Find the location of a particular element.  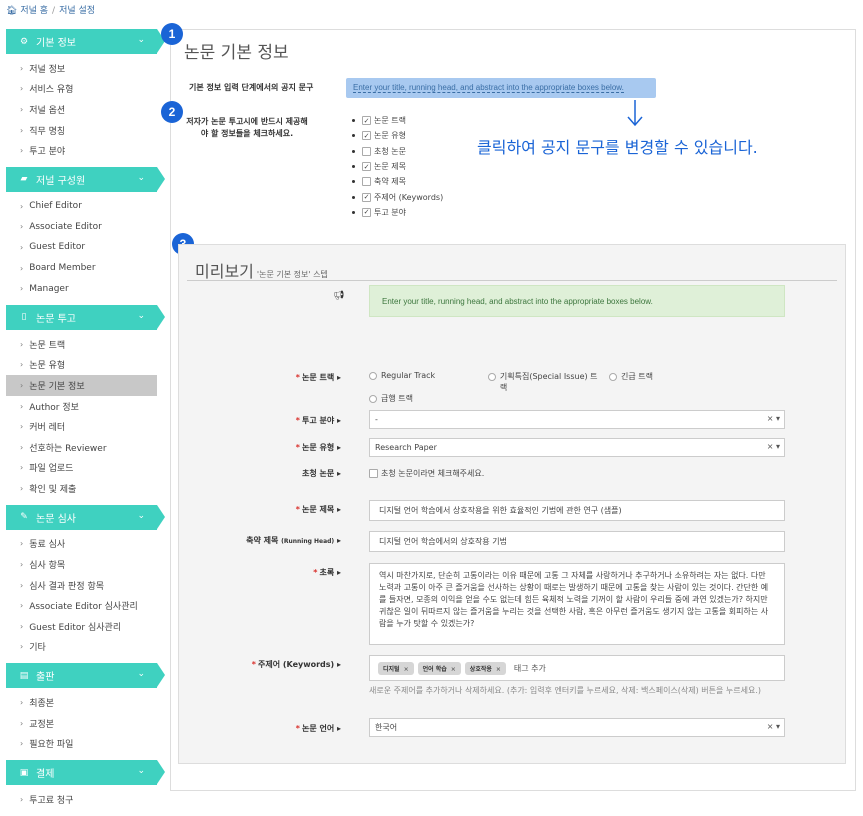

sidebar-item: › 선호하는 Reviewer is located at coordinates (81, 447).